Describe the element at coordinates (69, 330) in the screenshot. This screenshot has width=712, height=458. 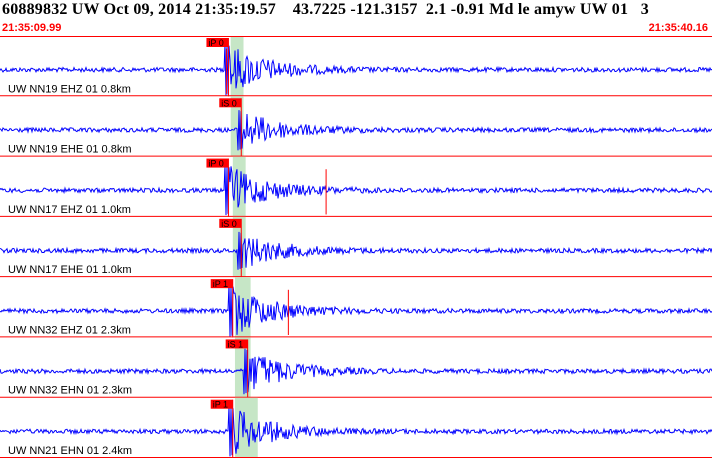
I see `channel-label: UW NN32 EHZ 01 2.3km` at that location.